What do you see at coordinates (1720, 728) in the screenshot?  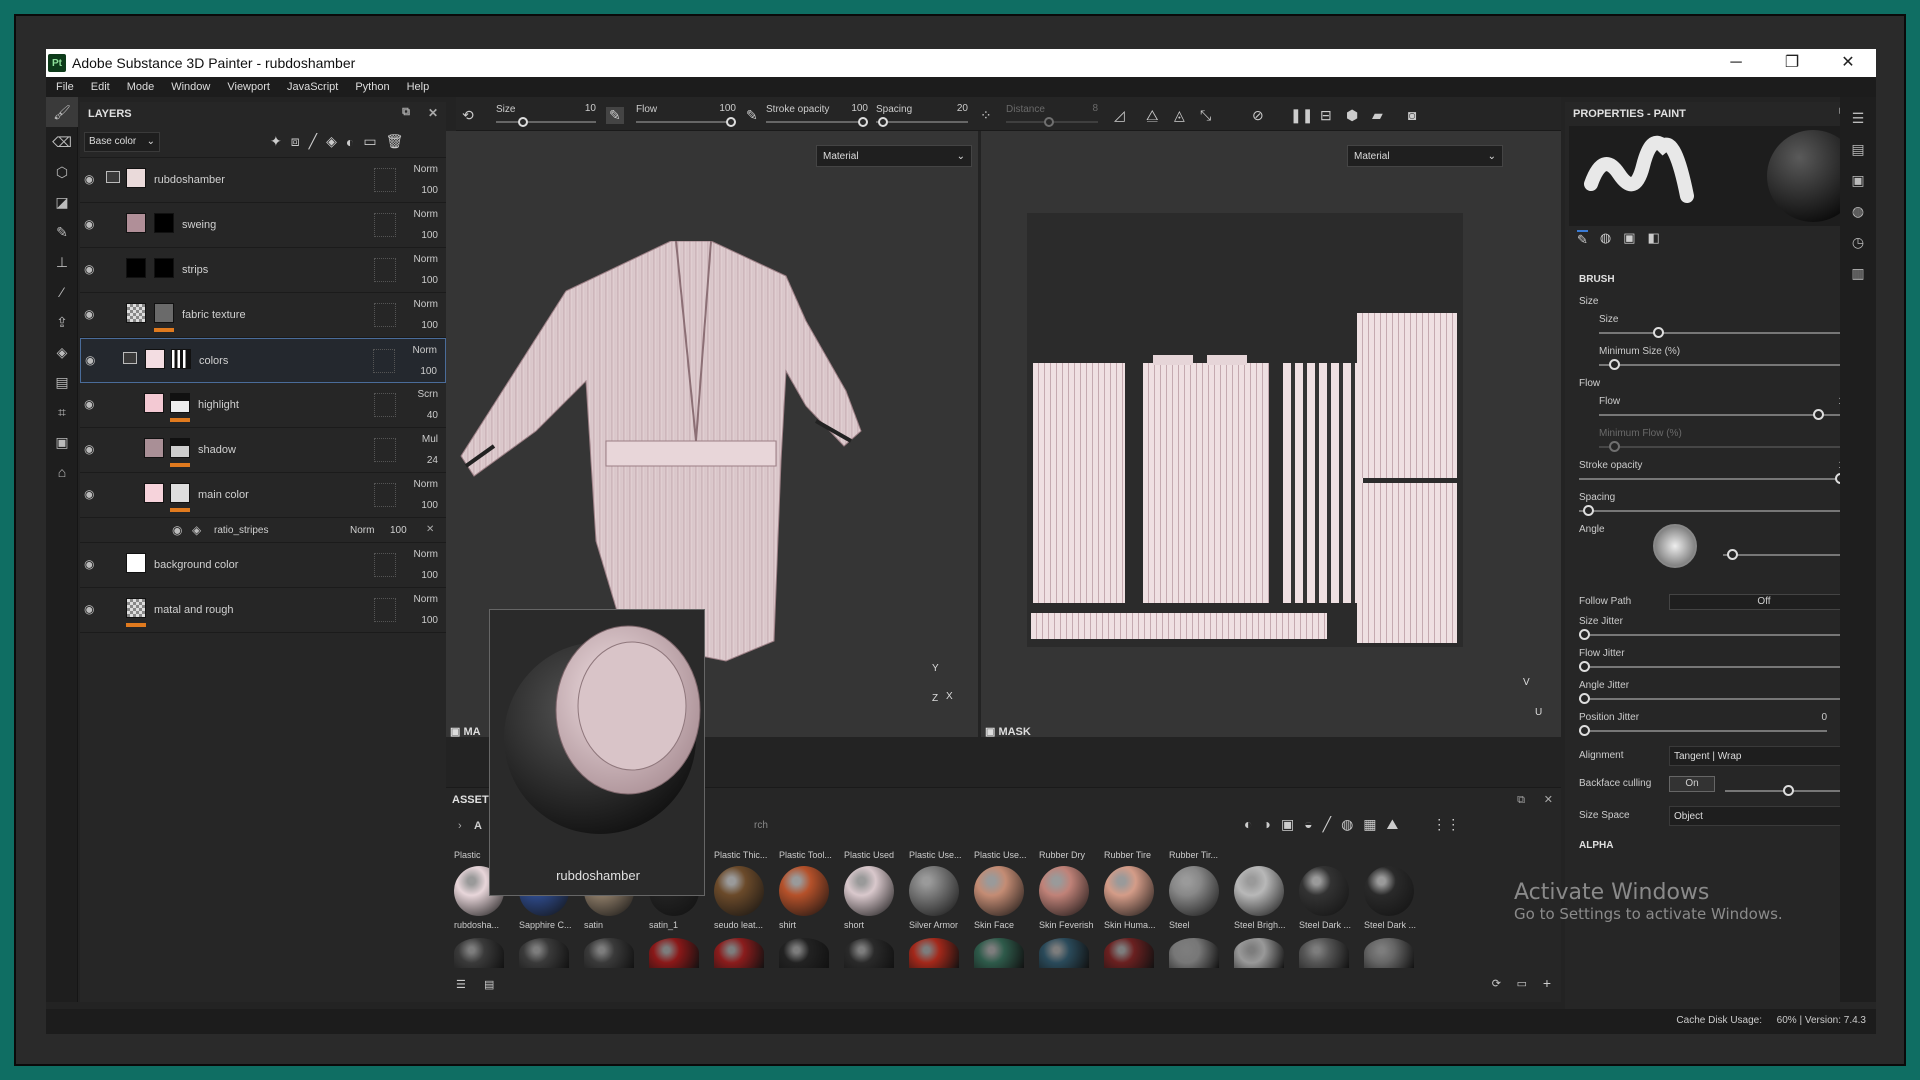 I see `position-jitter-slider: Position Jitter 0 ⚙` at bounding box center [1720, 728].